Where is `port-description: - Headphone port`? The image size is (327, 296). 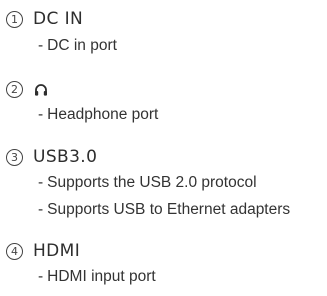
port-description: - Headphone port is located at coordinates (98, 115).